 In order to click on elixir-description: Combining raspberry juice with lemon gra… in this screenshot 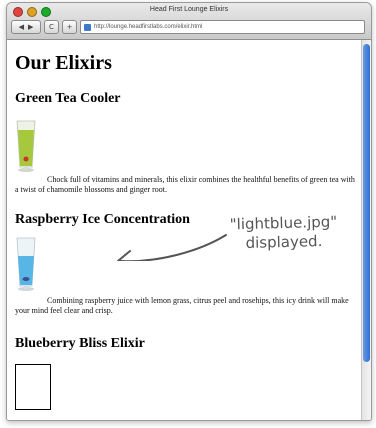, I will do `click(182, 305)`.